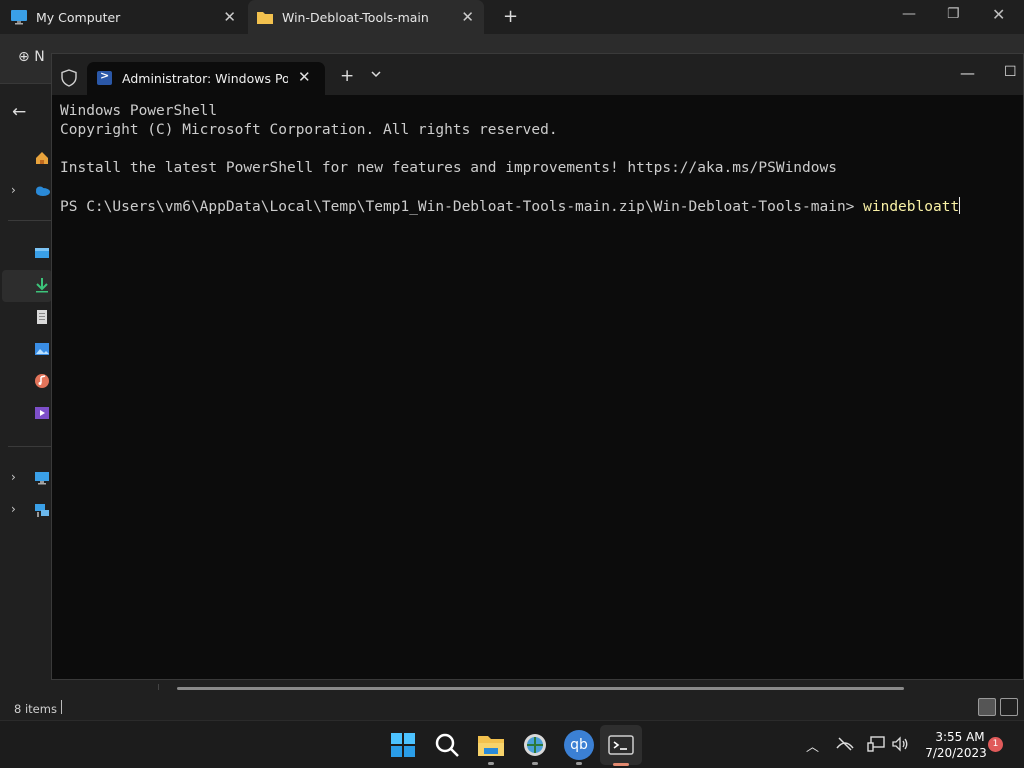  Describe the element at coordinates (42, 510) in the screenshot. I see `network-icon` at that location.